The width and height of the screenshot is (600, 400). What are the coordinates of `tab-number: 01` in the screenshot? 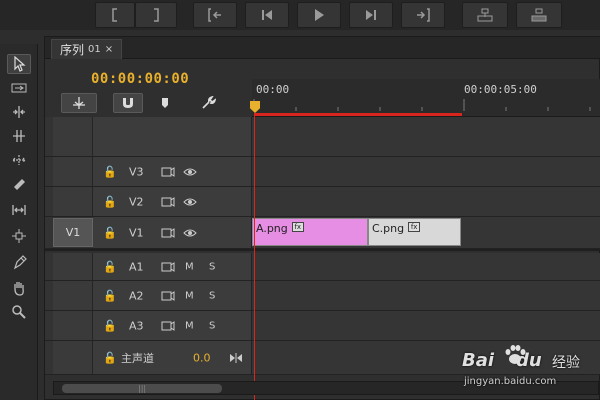 It's located at (94, 49).